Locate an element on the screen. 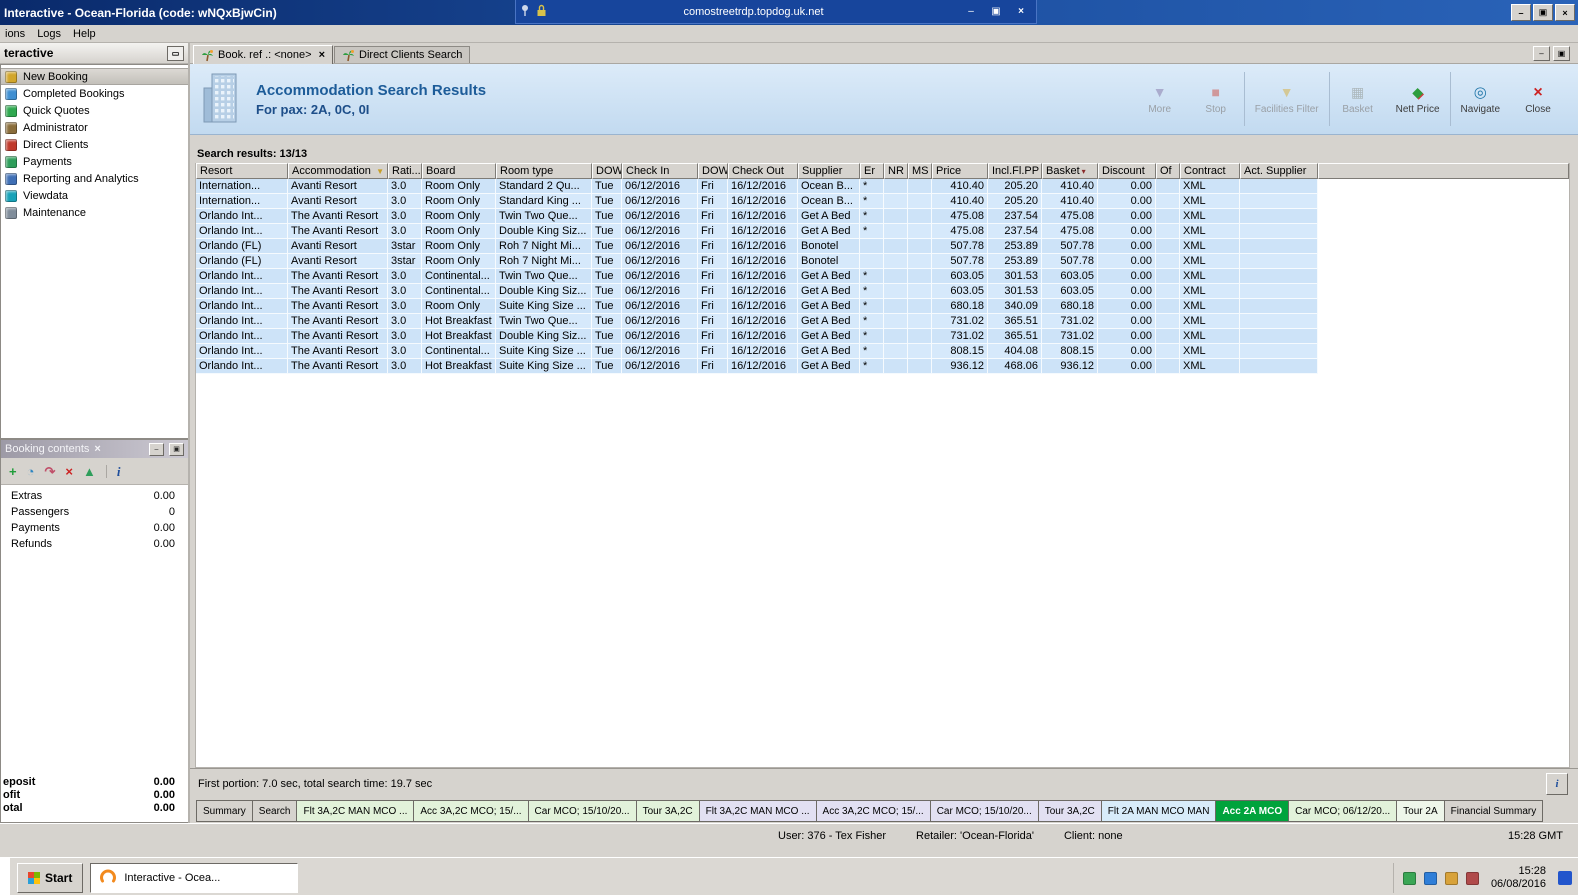  column-header: NR is located at coordinates (896, 171).